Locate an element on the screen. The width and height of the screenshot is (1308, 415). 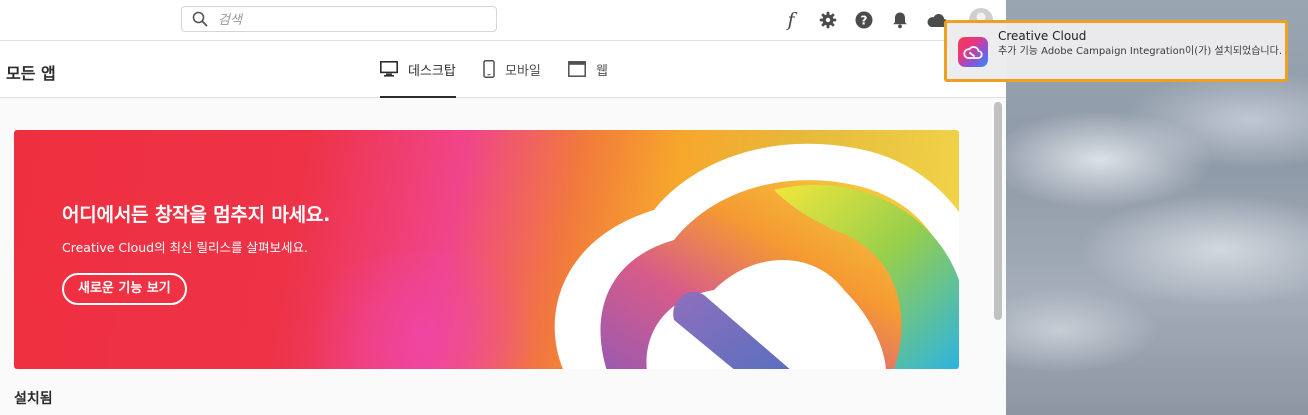
tab-desktop-label: 데스크탑 is located at coordinates (432, 71).